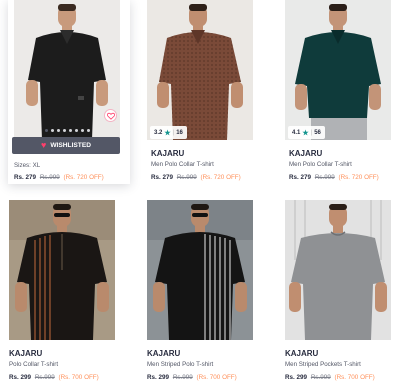 The width and height of the screenshot is (400, 388). What do you see at coordinates (179, 132) in the screenshot?
I see `rating-count: 16` at bounding box center [179, 132].